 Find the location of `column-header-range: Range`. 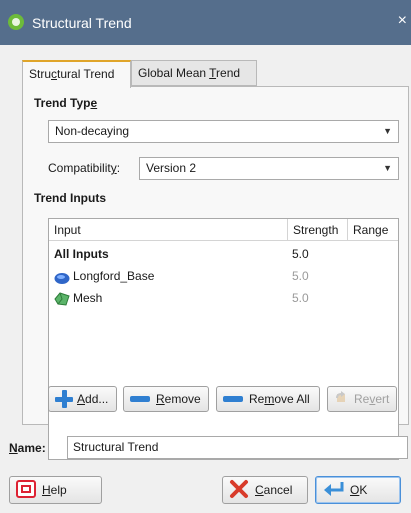

column-header-range: Range is located at coordinates (373, 230).